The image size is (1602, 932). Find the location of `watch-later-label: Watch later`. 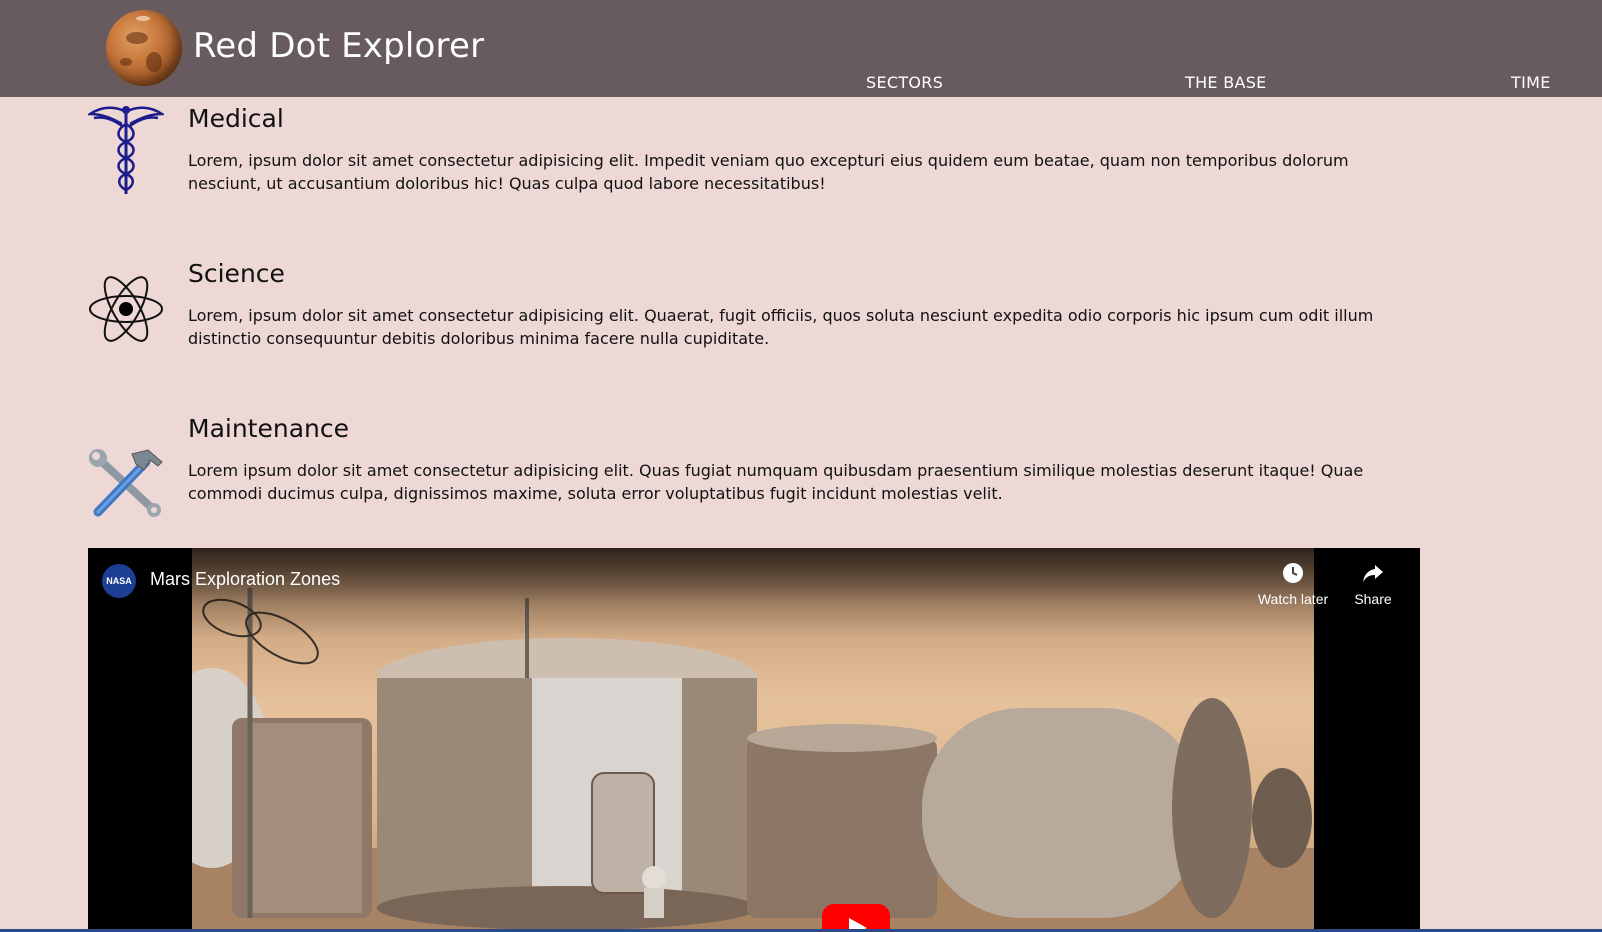

watch-later-label: Watch later is located at coordinates (1293, 599).